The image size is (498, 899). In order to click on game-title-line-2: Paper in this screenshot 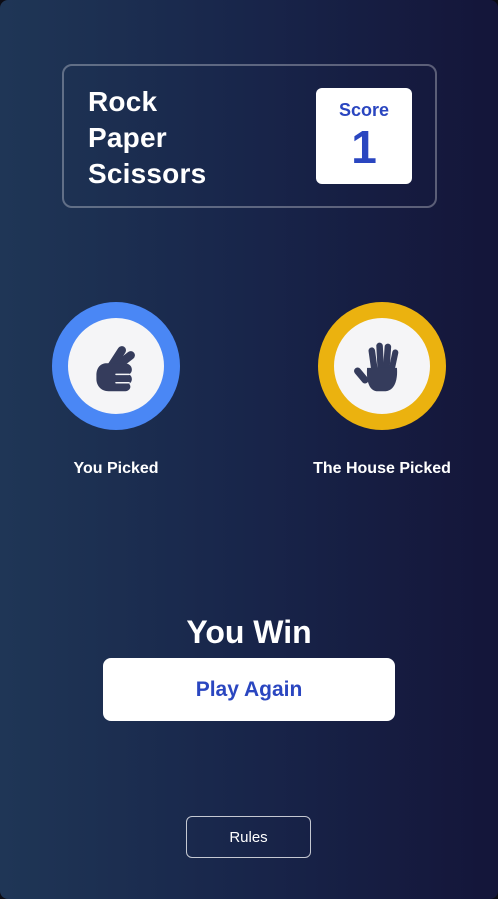, I will do `click(127, 137)`.